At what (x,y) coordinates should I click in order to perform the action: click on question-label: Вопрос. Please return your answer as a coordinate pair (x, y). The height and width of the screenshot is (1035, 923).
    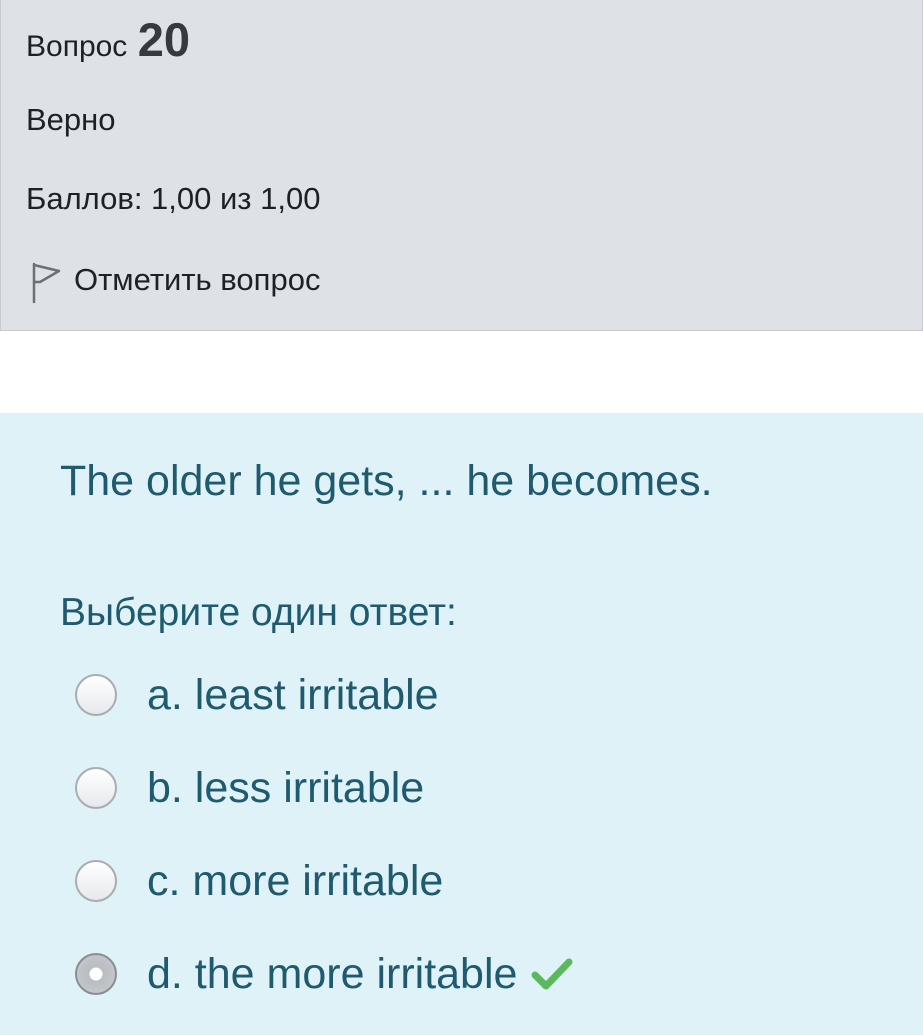
    Looking at the image, I should click on (77, 46).